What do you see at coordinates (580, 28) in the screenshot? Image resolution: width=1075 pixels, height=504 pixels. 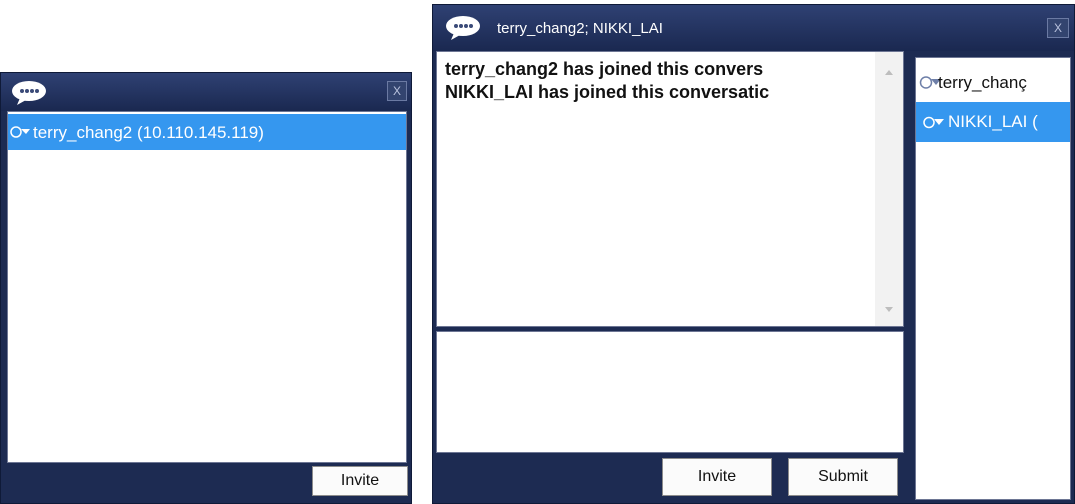 I see `window-title: terry_chang2; NIKKI_LAI` at bounding box center [580, 28].